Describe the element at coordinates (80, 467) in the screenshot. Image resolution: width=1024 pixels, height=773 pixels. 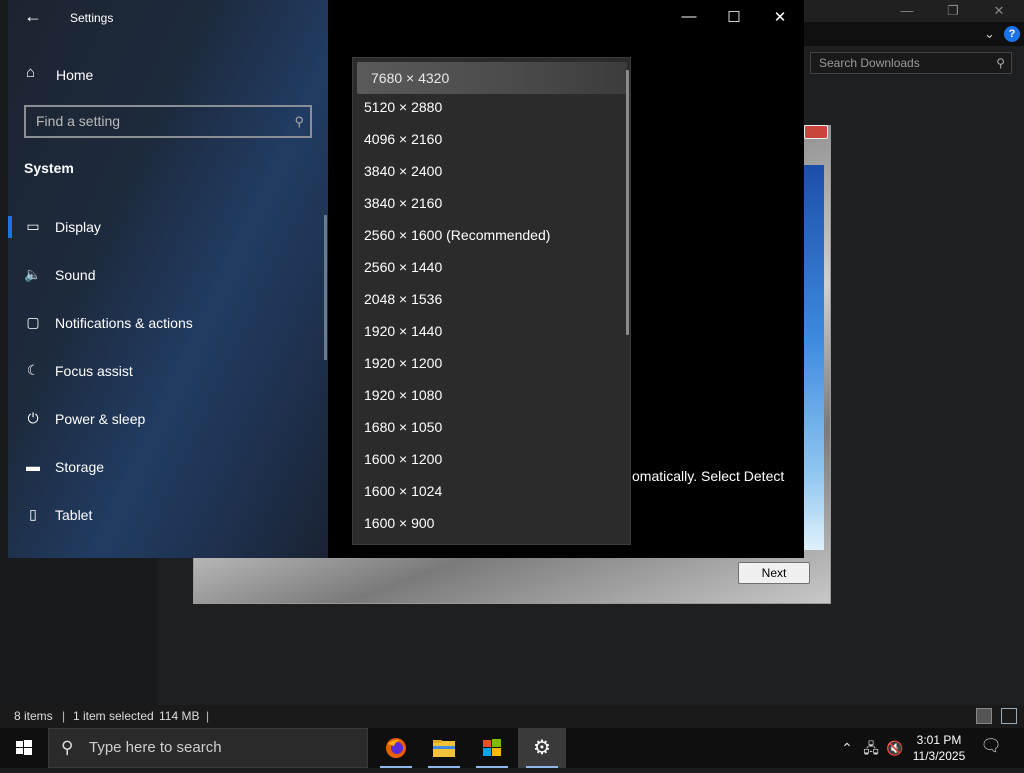
I see `sidebar-item-label: Storage` at that location.